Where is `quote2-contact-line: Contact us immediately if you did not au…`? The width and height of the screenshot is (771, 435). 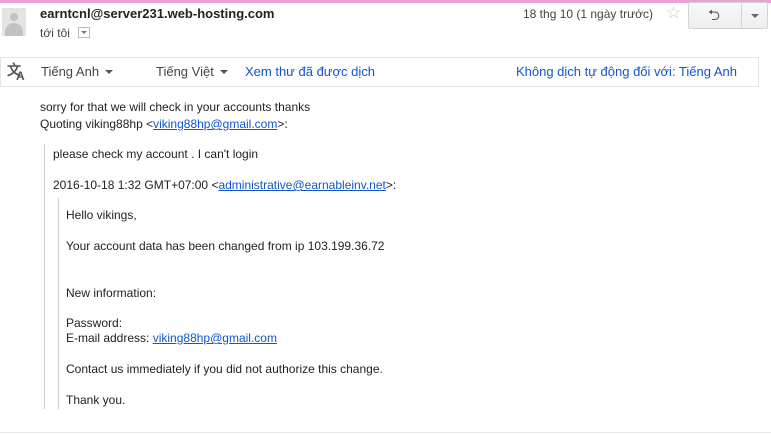 quote2-contact-line: Contact us immediately if you did not au… is located at coordinates (224, 369).